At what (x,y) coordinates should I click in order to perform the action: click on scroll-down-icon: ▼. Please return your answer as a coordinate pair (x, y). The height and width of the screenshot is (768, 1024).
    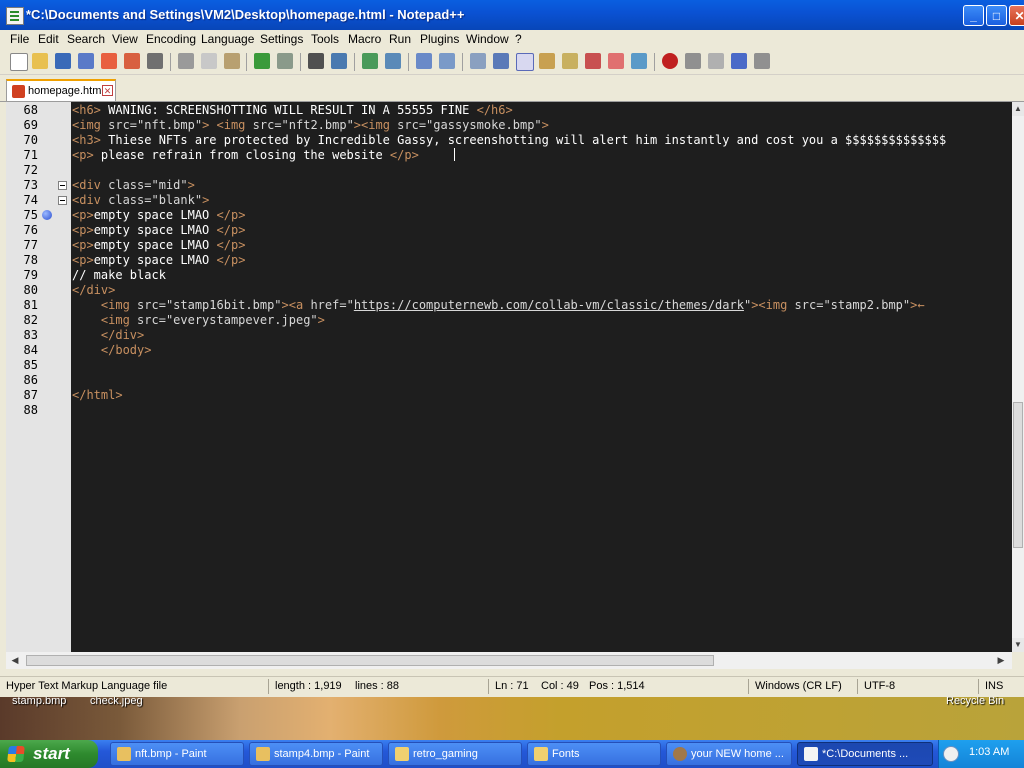
    Looking at the image, I should click on (1018, 645).